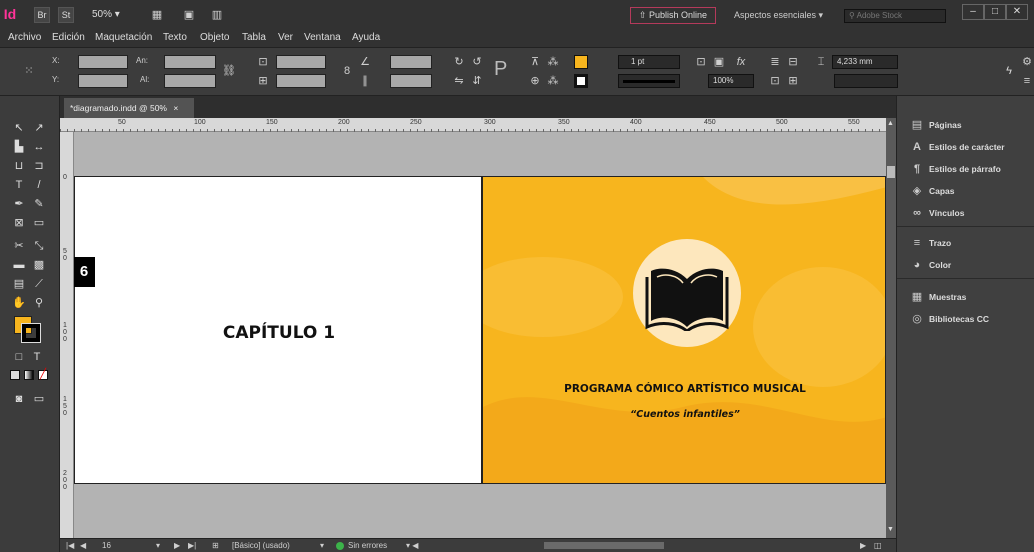 This screenshot has width=1034, height=552. Describe the element at coordinates (649, 62) in the screenshot. I see `stroke-weight-field: 1 pt` at that location.